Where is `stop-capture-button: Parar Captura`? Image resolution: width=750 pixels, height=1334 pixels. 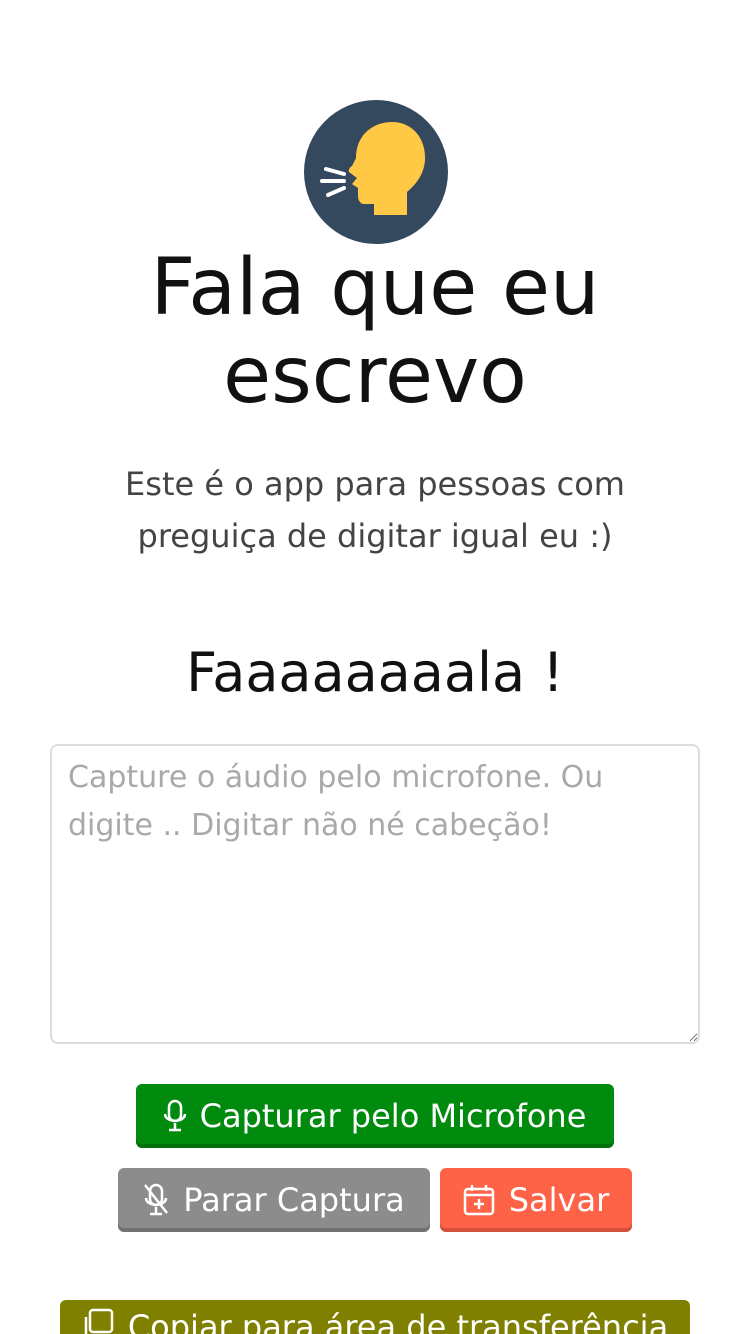
stop-capture-button: Parar Captura is located at coordinates (274, 1200).